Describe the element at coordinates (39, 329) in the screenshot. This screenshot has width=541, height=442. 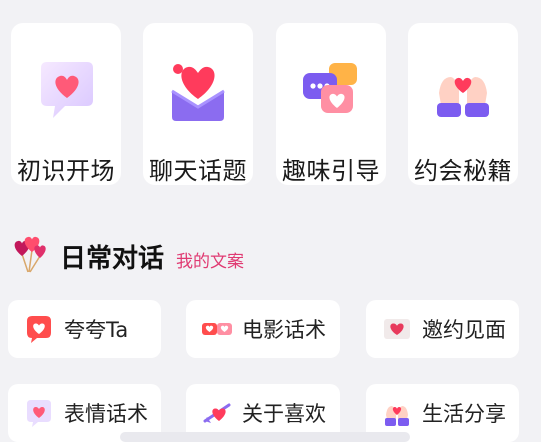
I see `heart-bubble-icon` at that location.